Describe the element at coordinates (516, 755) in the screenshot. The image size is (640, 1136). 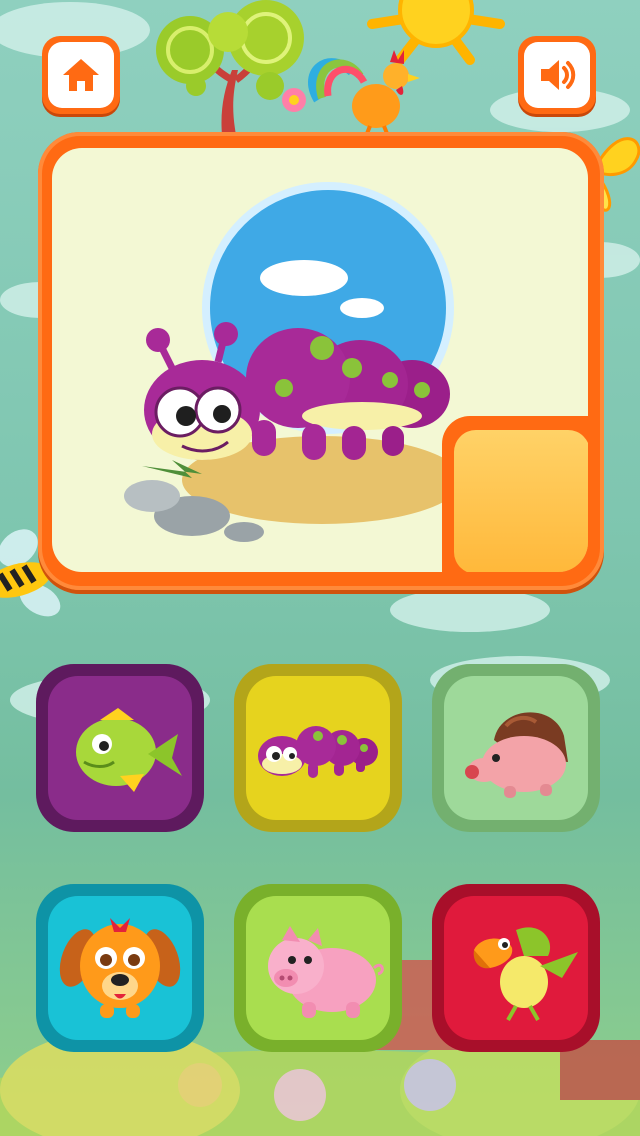
I see `hedgehog-icon` at that location.